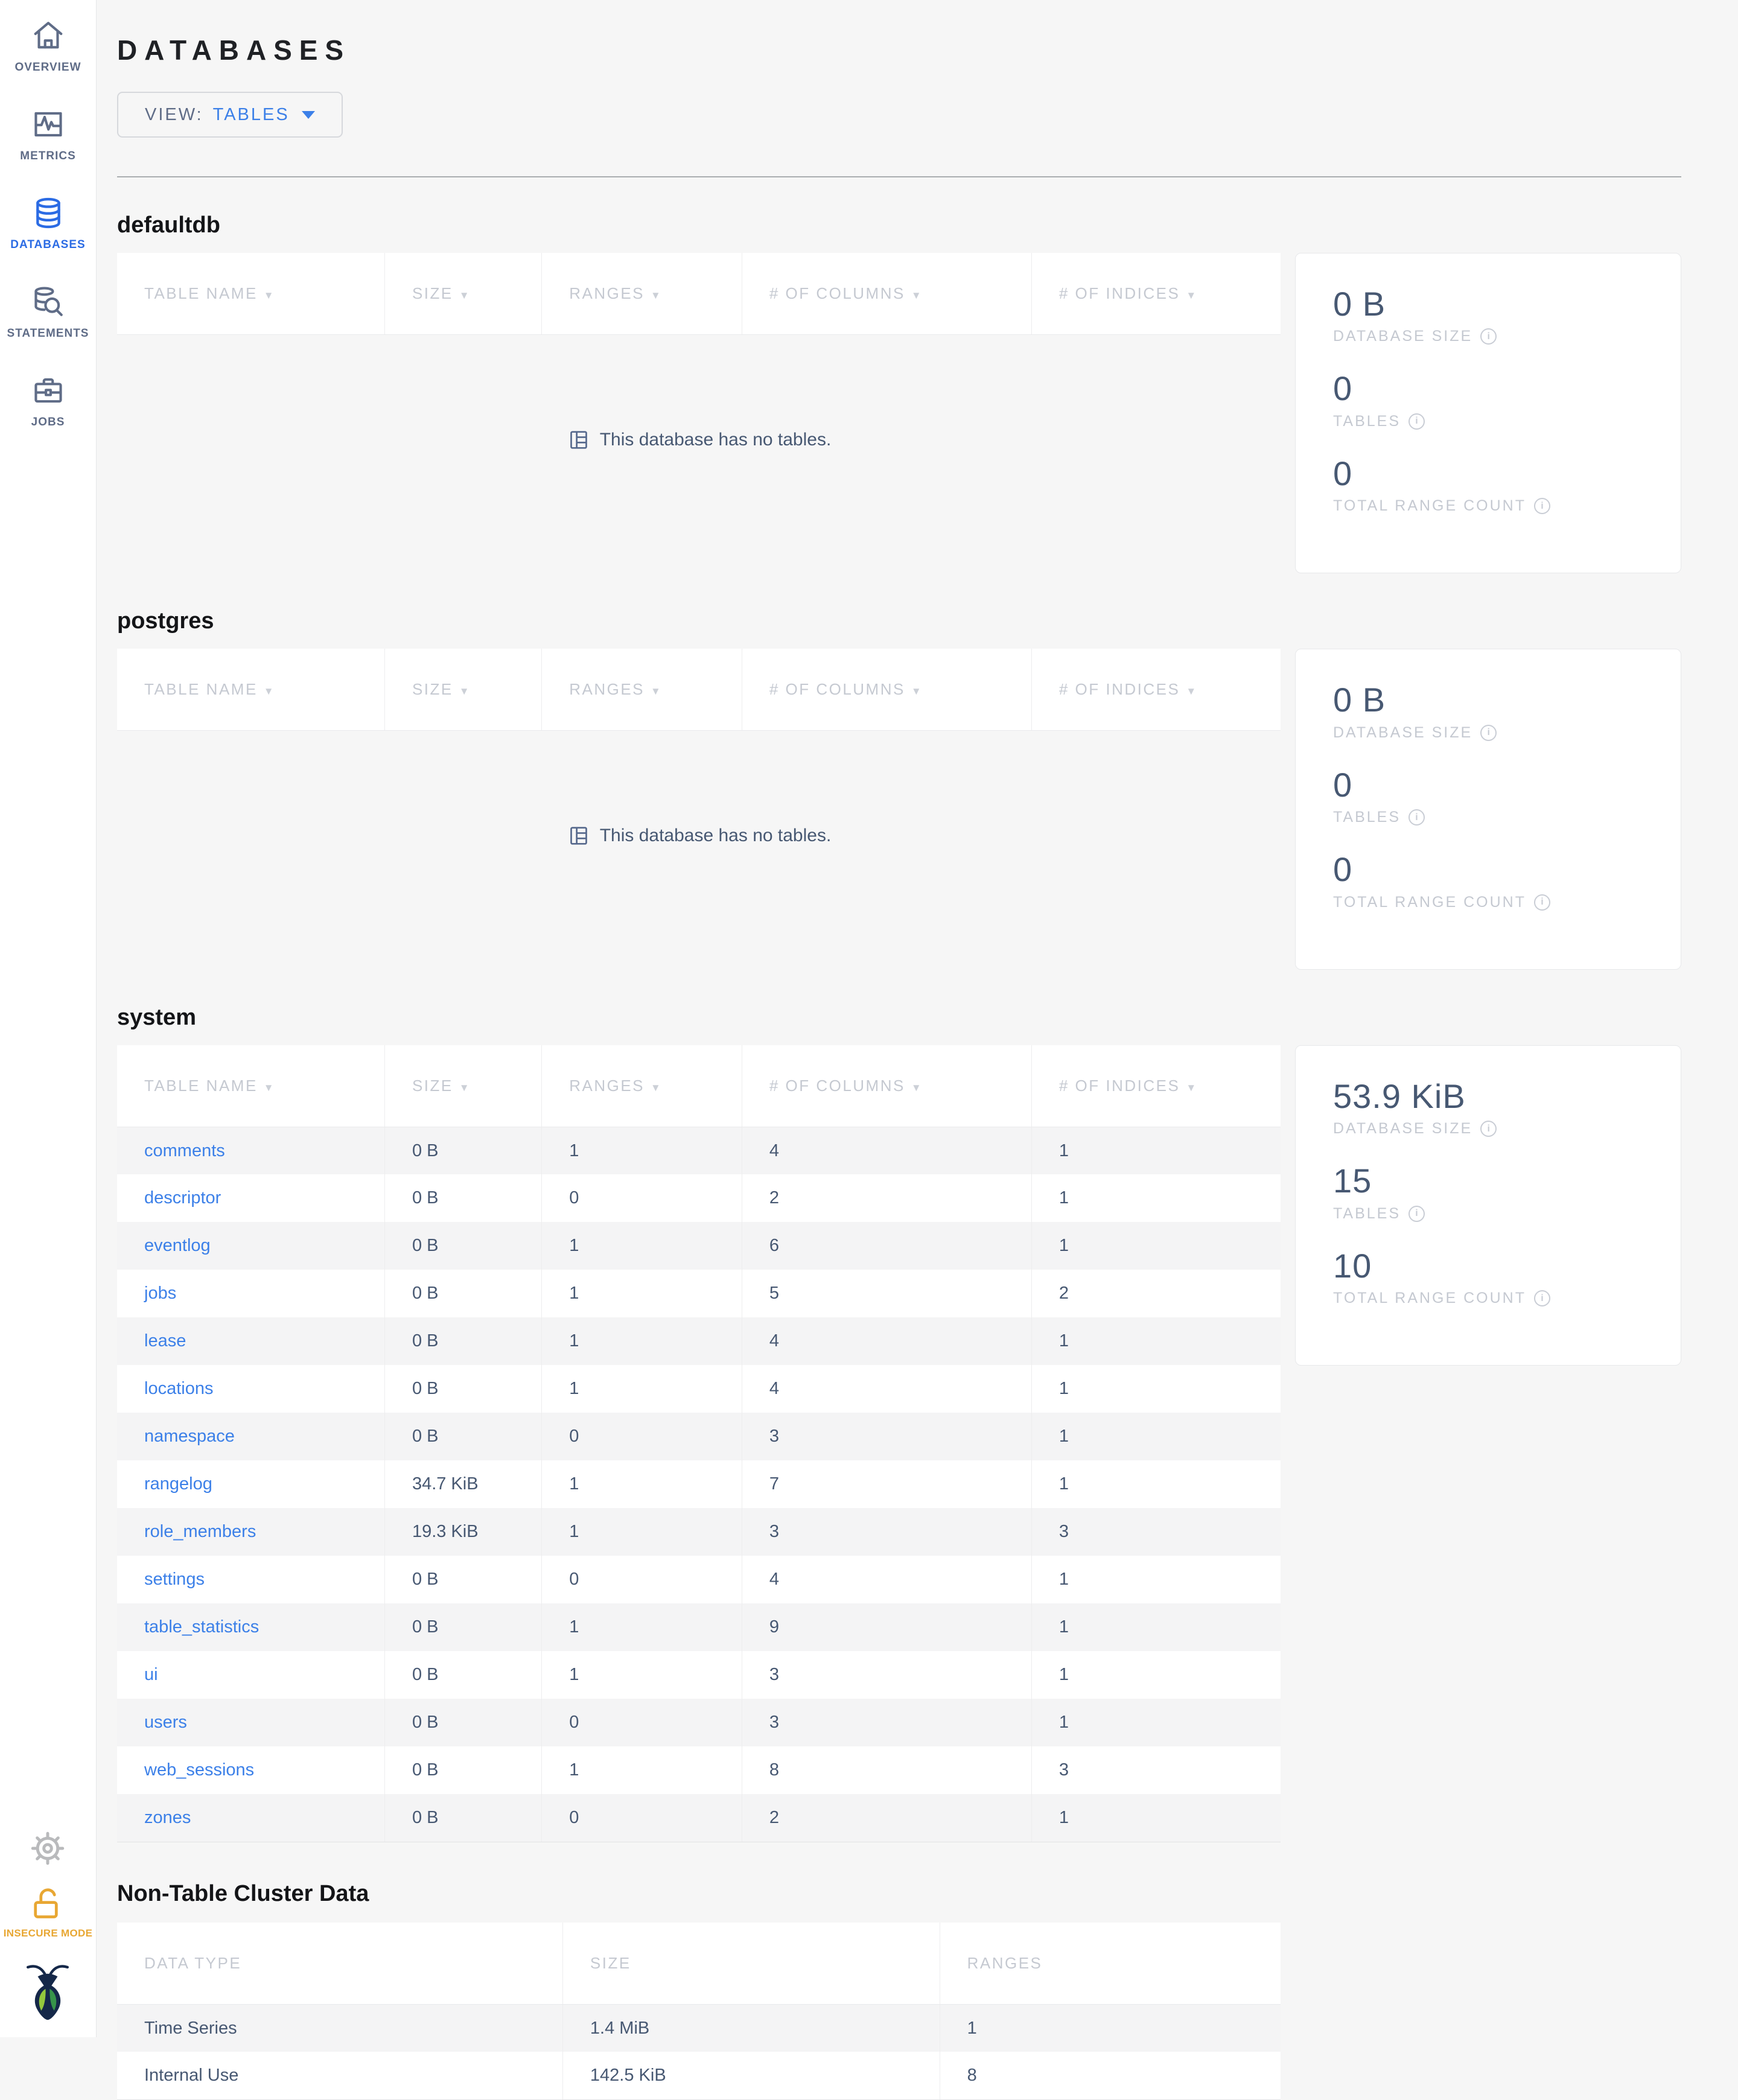 The height and width of the screenshot is (2100, 1738). Describe the element at coordinates (177, 1245) in the screenshot. I see `table-link: eventlog` at that location.